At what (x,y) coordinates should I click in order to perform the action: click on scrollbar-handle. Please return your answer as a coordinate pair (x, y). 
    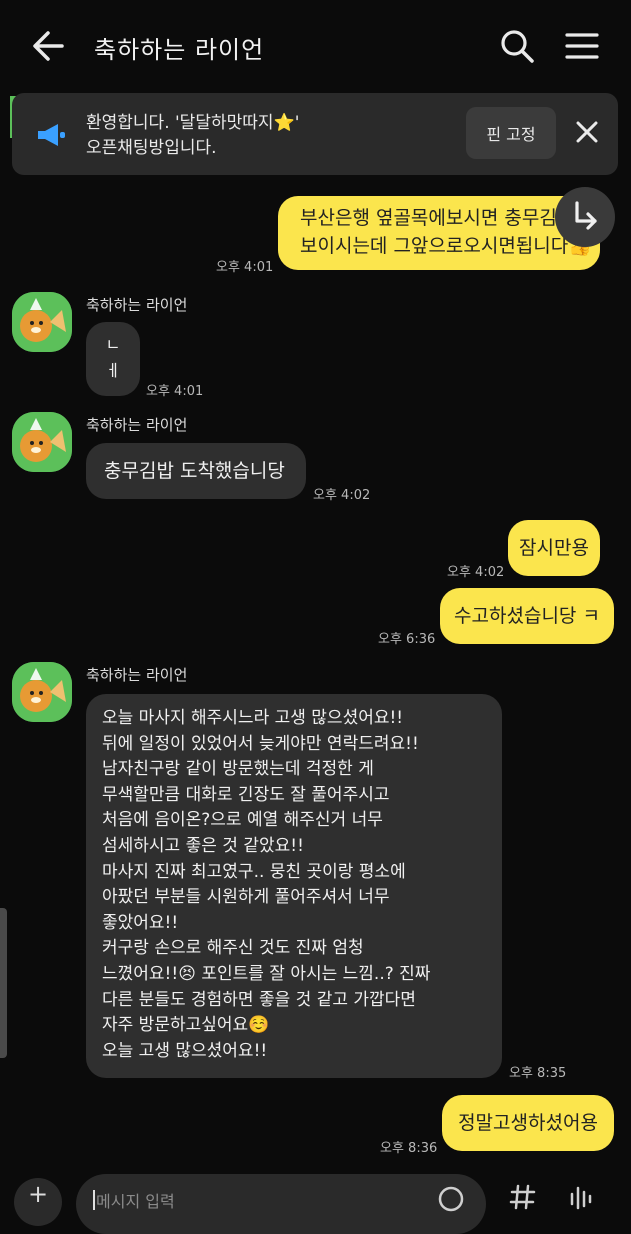
    Looking at the image, I should click on (3, 983).